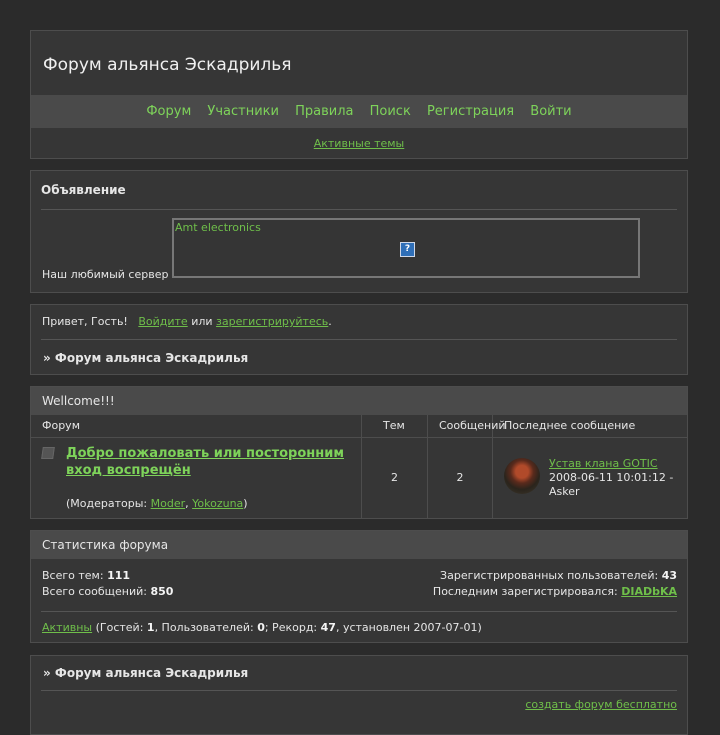 Image resolution: width=720 pixels, height=735 pixels. I want to click on or-text: или, so click(202, 321).